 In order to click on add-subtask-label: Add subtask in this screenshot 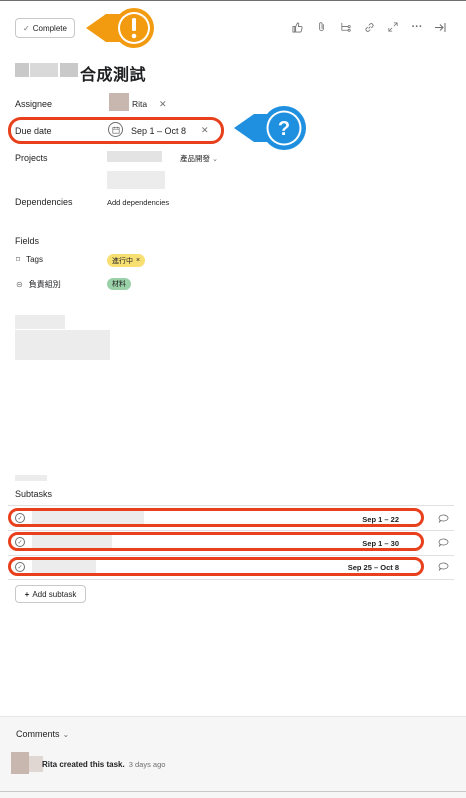, I will do `click(54, 594)`.